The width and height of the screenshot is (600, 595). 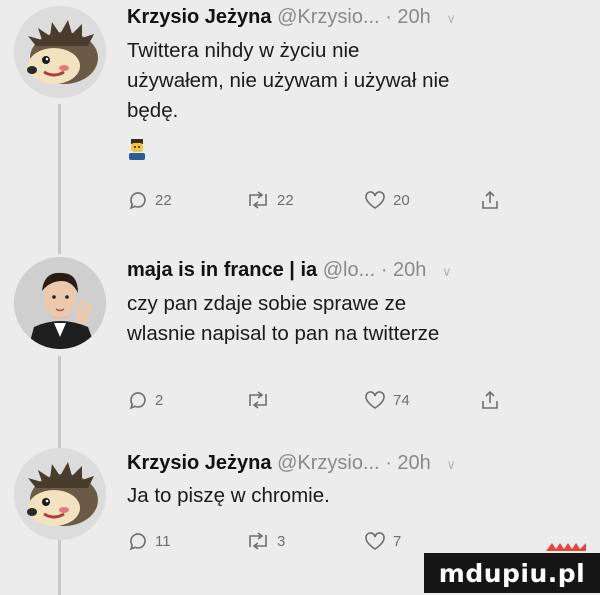 I want to click on tweet-text-line: wlasnie napisal to pan na twitterze, so click(x=283, y=333).